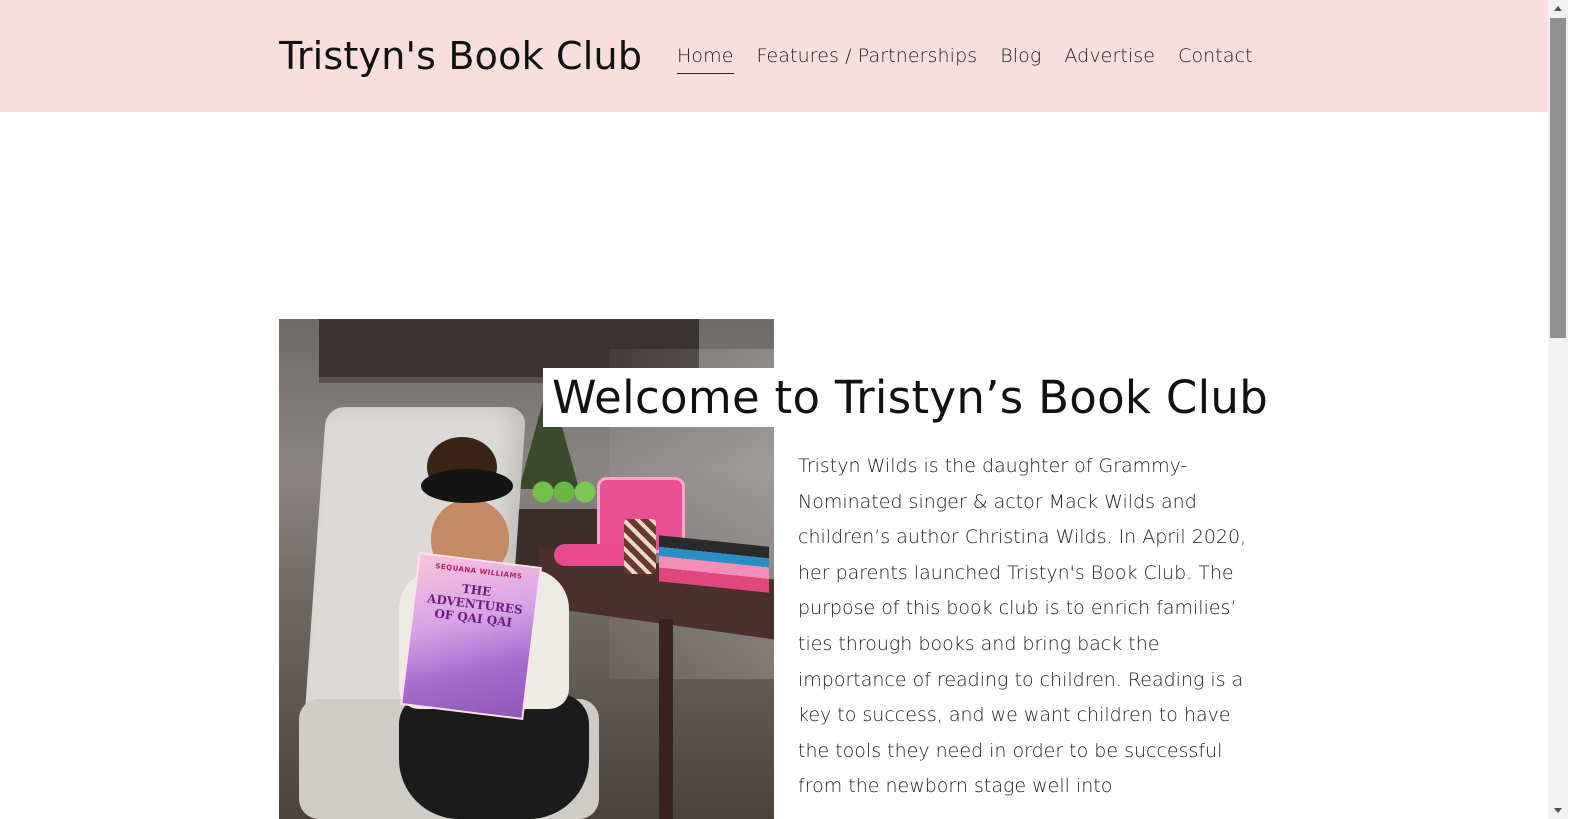 Image resolution: width=1584 pixels, height=819 pixels. What do you see at coordinates (640, 546) in the screenshot?
I see `photo-tin` at bounding box center [640, 546].